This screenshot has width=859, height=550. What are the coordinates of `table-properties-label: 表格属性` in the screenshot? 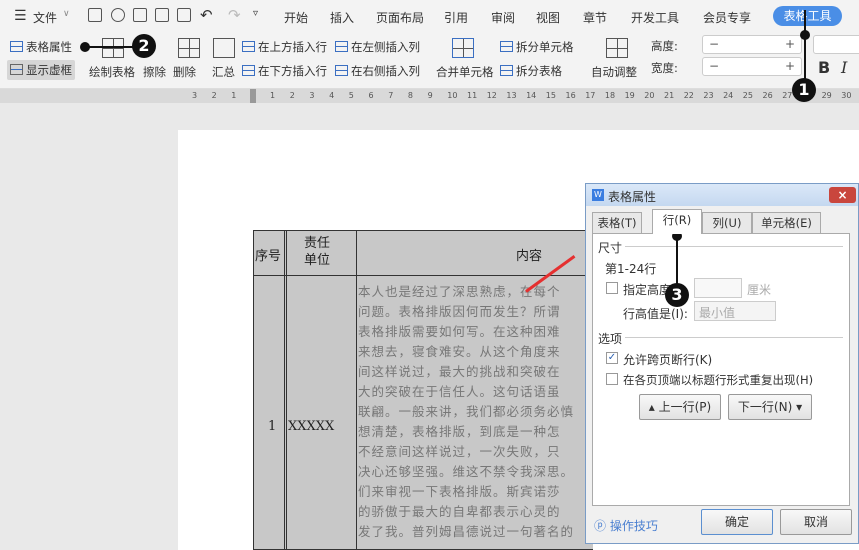 It's located at (49, 47).